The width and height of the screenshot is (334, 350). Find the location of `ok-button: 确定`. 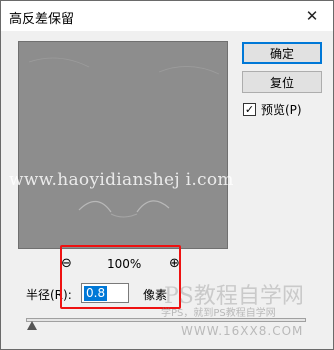

ok-button: 确定 is located at coordinates (282, 53).